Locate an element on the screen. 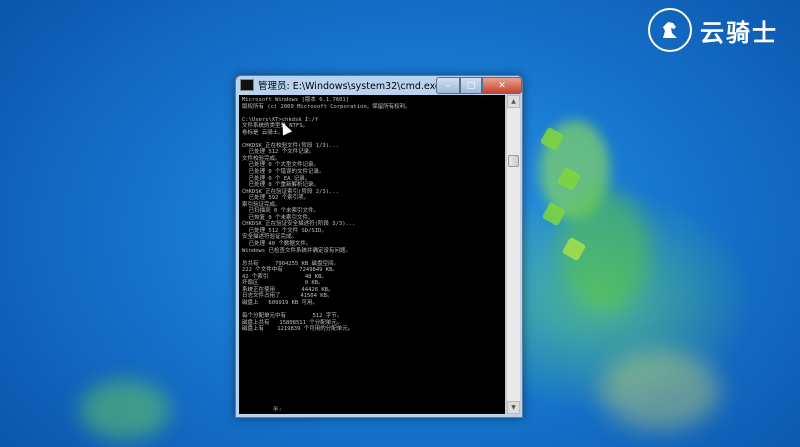 This screenshot has width=800, height=447. console-line: 磁盘上有 1219839 个可用的分配单元。 is located at coordinates (298, 329).